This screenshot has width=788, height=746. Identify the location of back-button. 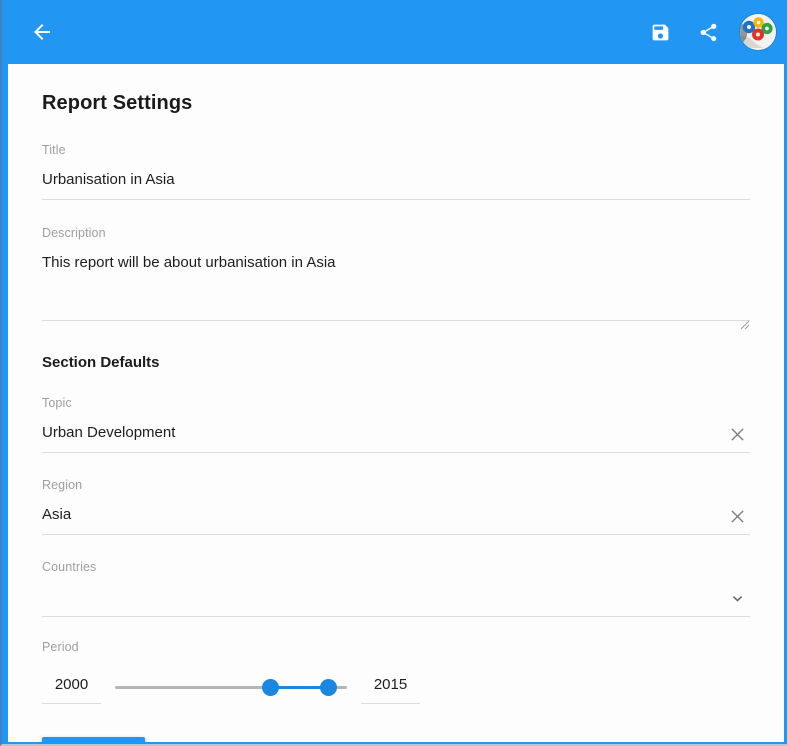
(42, 32).